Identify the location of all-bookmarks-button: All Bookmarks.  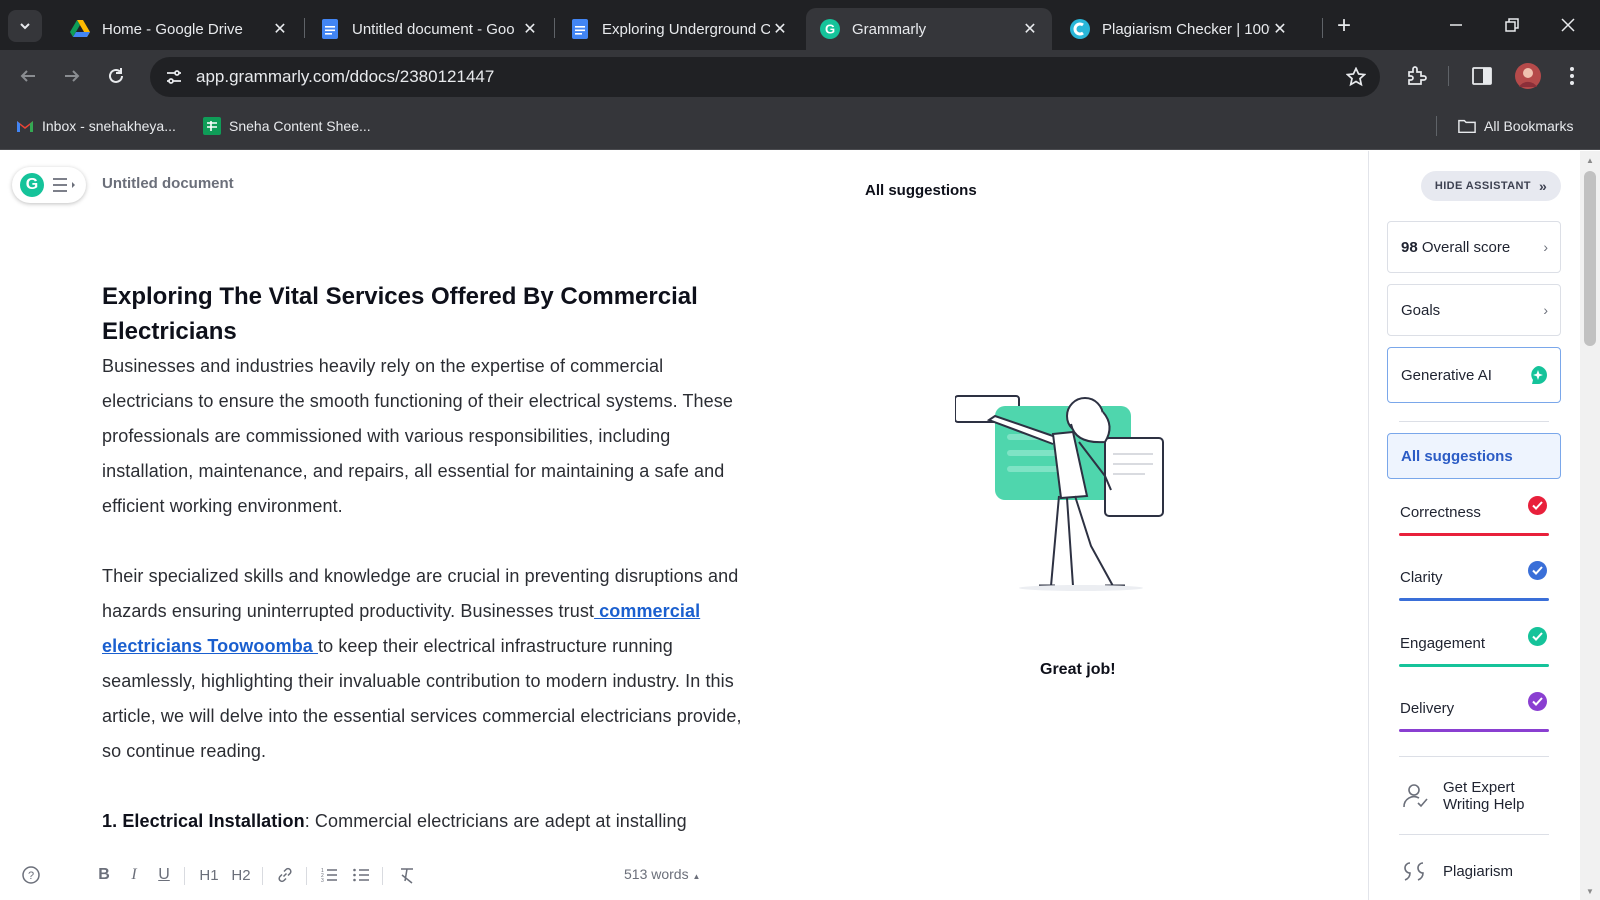
(1515, 126).